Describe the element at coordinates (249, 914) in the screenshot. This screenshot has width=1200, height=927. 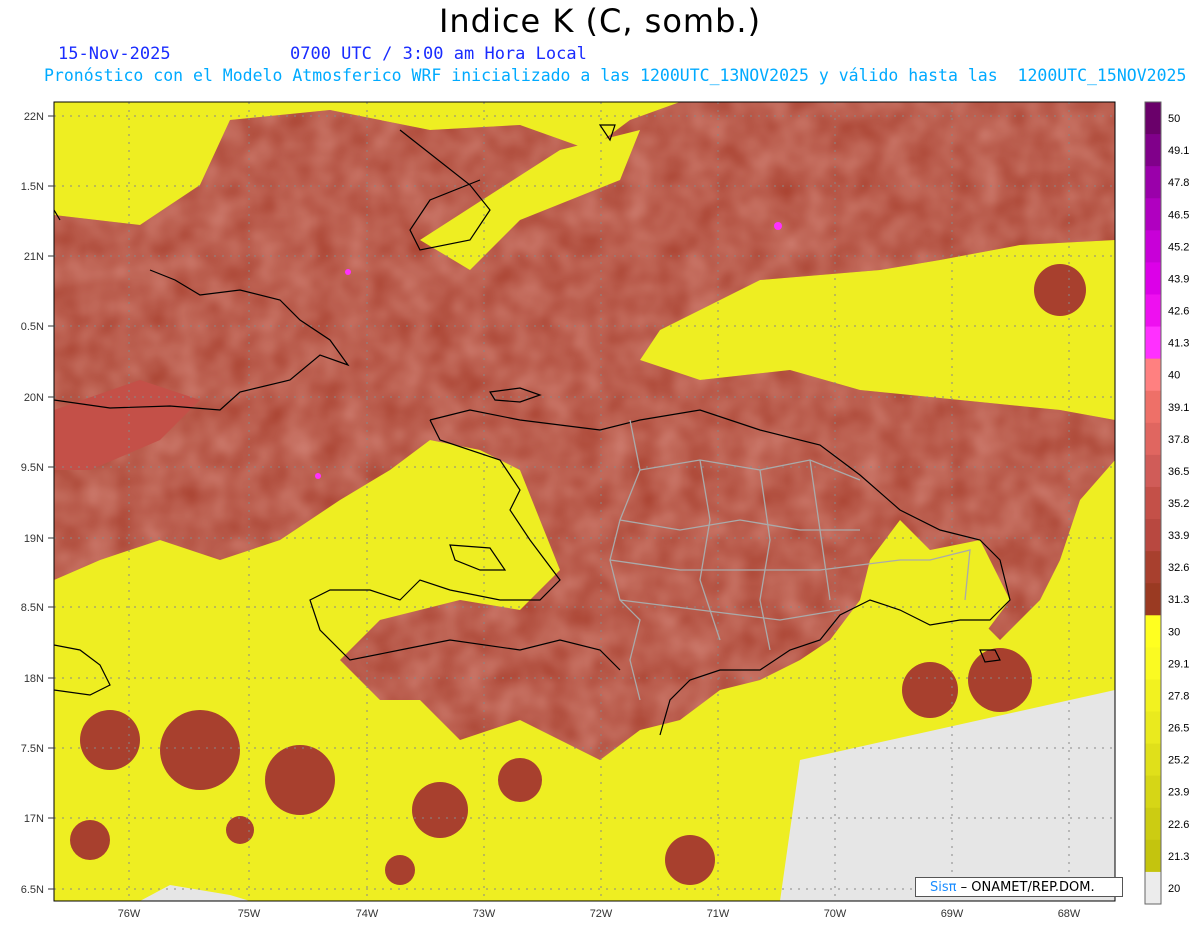
I see `lon-label: 75W` at that location.